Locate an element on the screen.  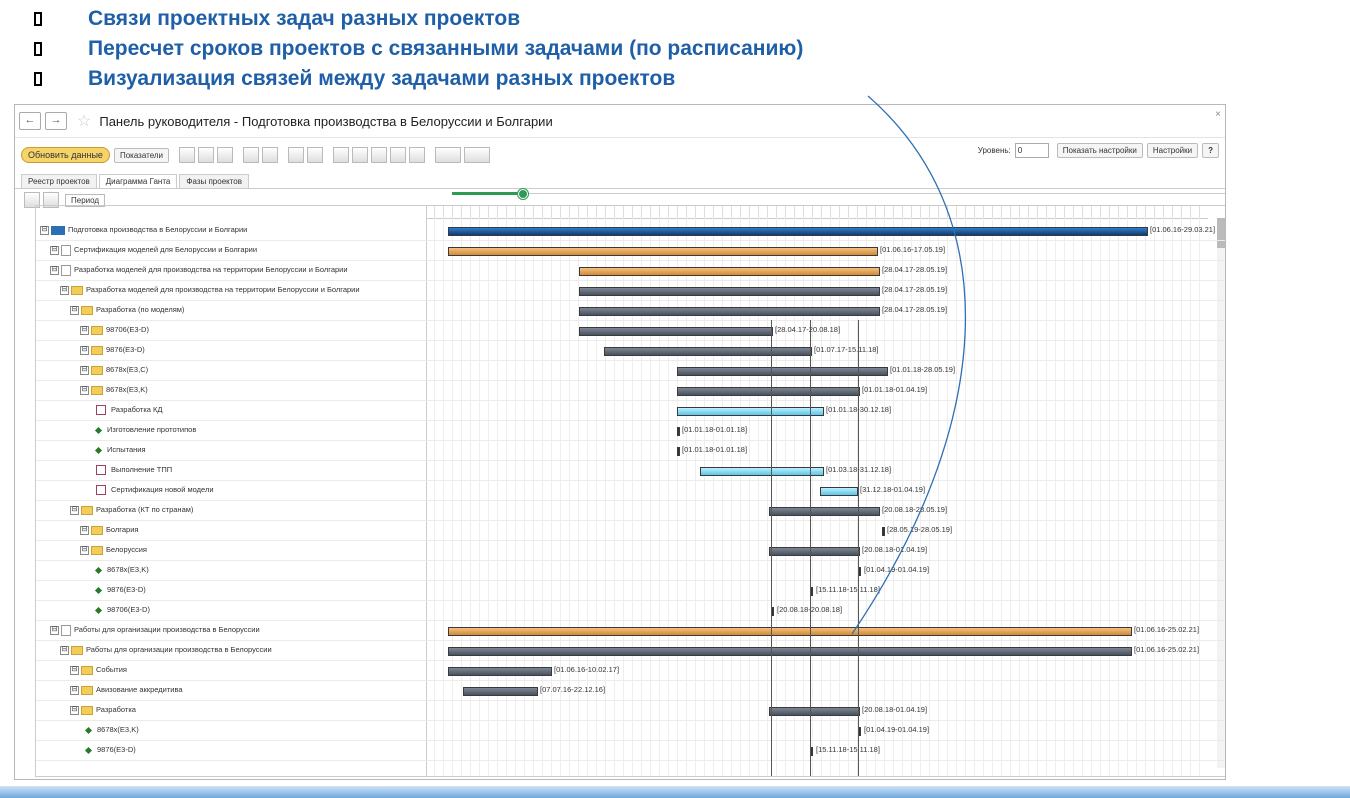
gantt-row: ⊟ 98706(E3-D) [28.04.17-20.08.18] is located at coordinates (630, 330).